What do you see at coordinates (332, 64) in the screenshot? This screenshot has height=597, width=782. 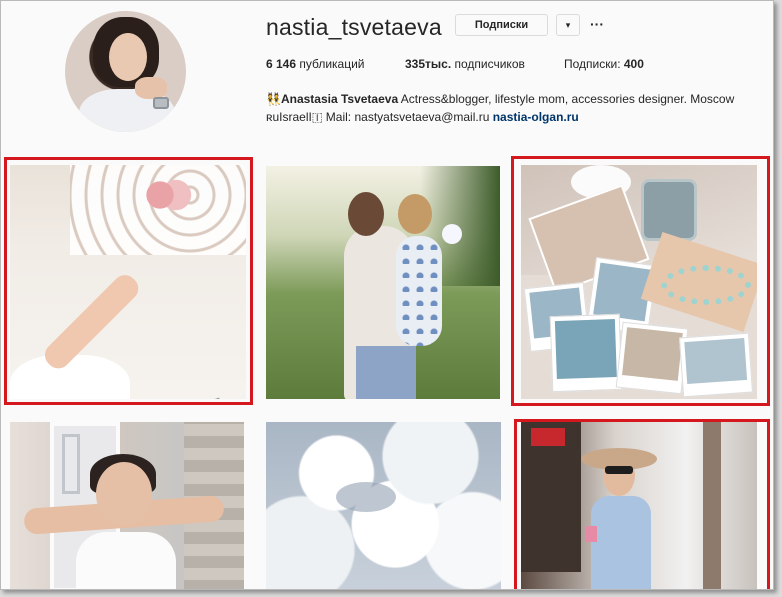 I see `posts-label: публикаций` at bounding box center [332, 64].